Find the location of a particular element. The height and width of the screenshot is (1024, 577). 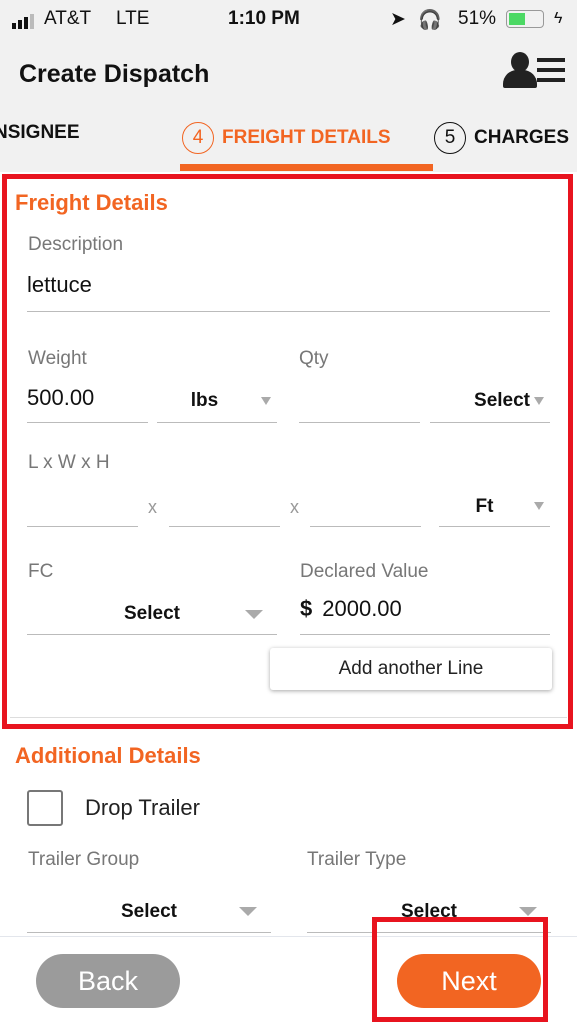

divider is located at coordinates (288, 717).